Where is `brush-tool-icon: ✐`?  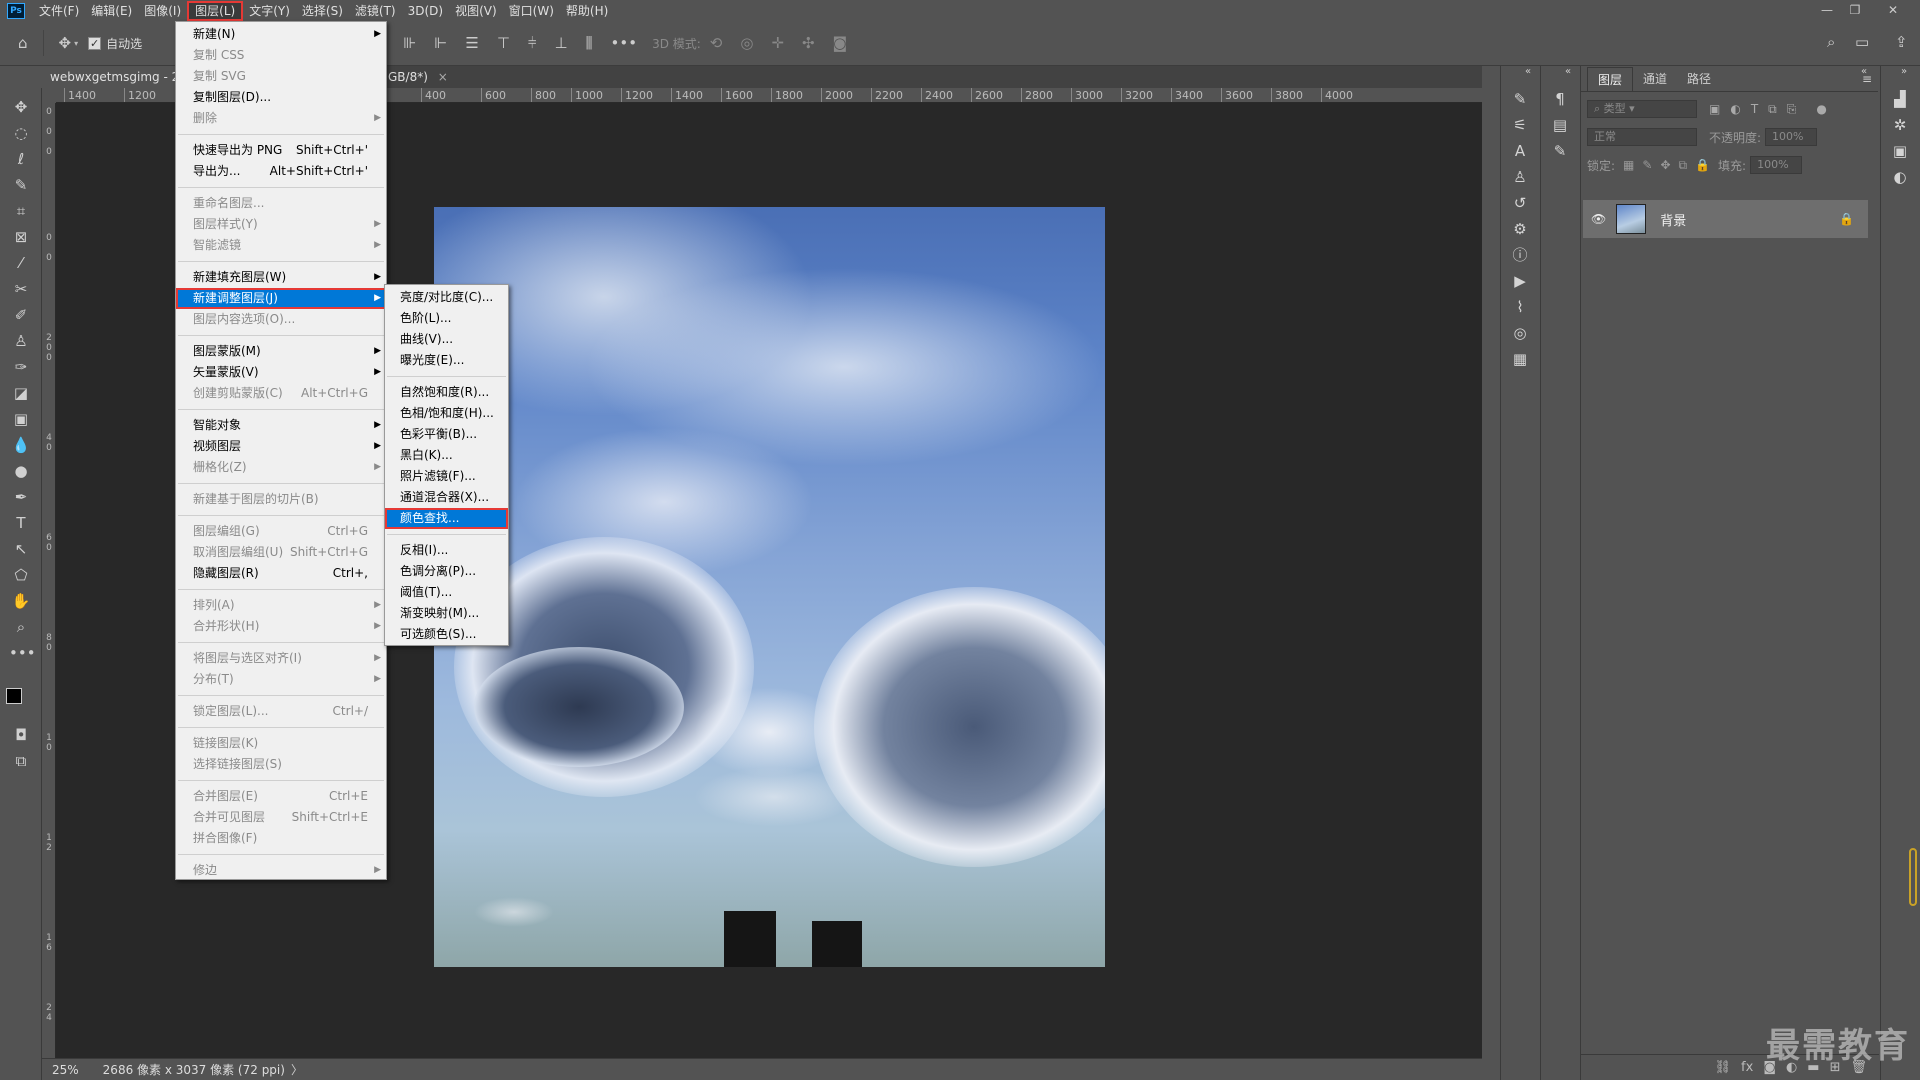 brush-tool-icon: ✐ is located at coordinates (21, 315).